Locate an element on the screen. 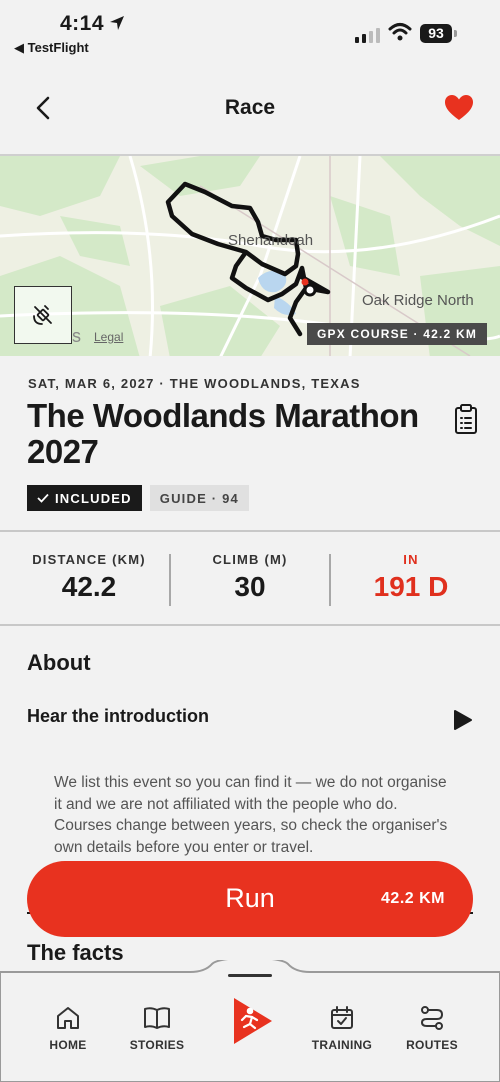 The width and height of the screenshot is (500, 1082). stat-countdown-label: IN is located at coordinates (411, 559).